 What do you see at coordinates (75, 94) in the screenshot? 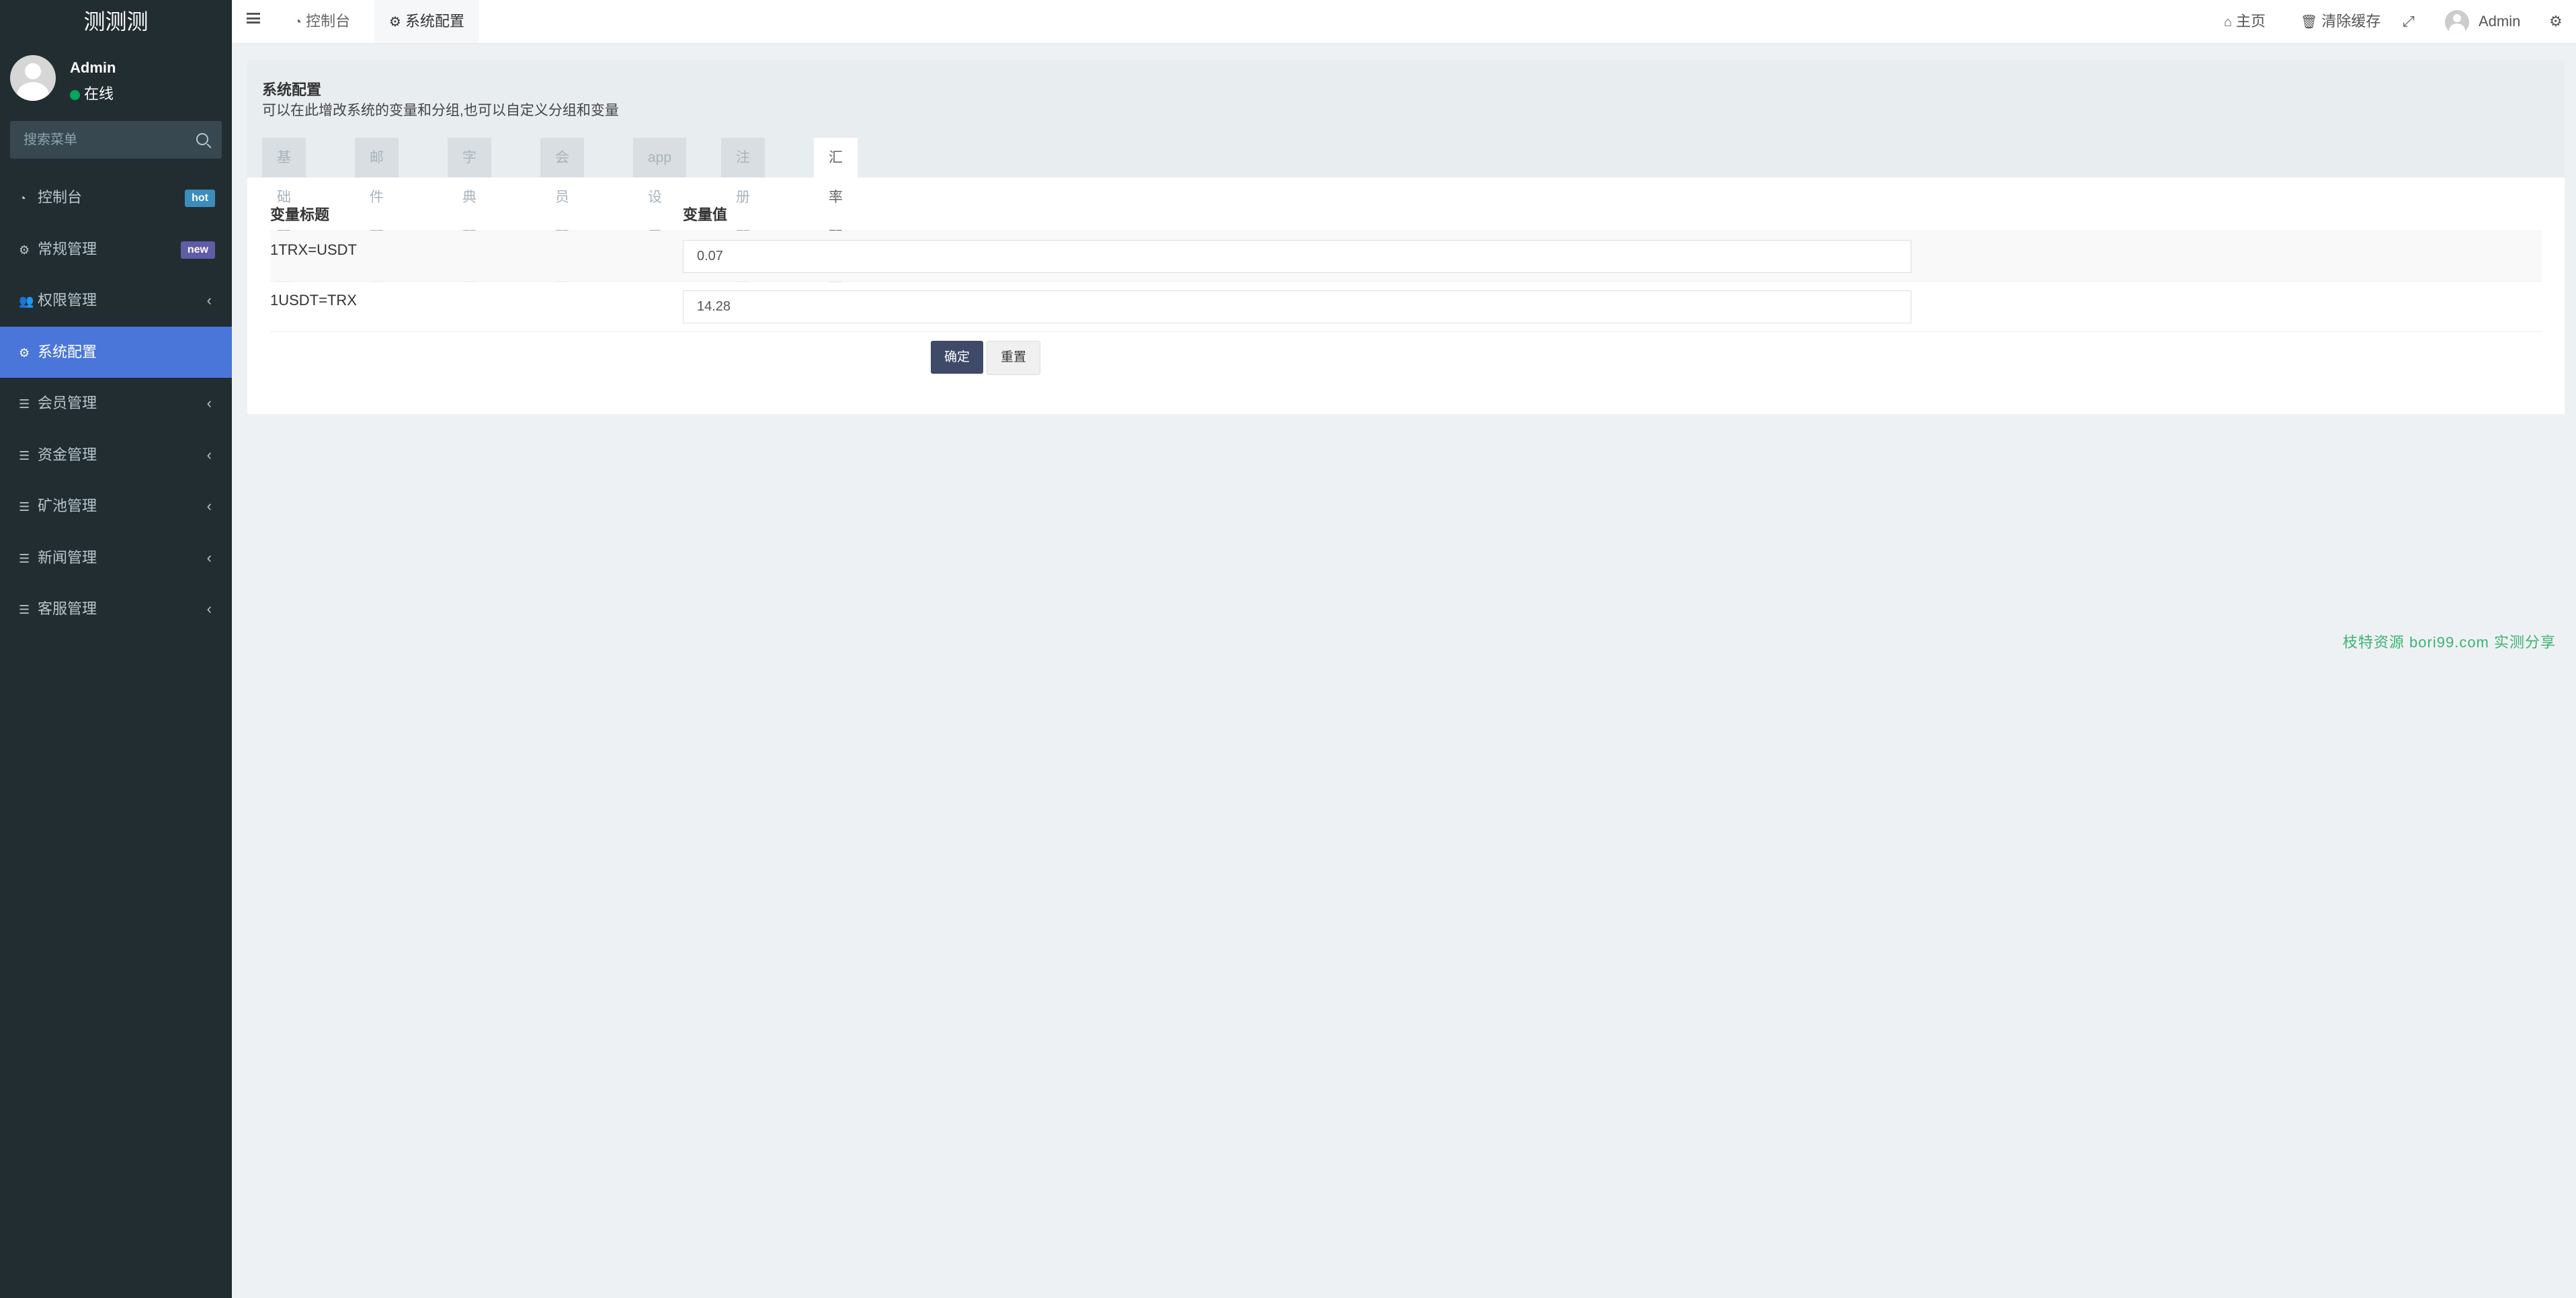
I see `online-status-icon` at bounding box center [75, 94].